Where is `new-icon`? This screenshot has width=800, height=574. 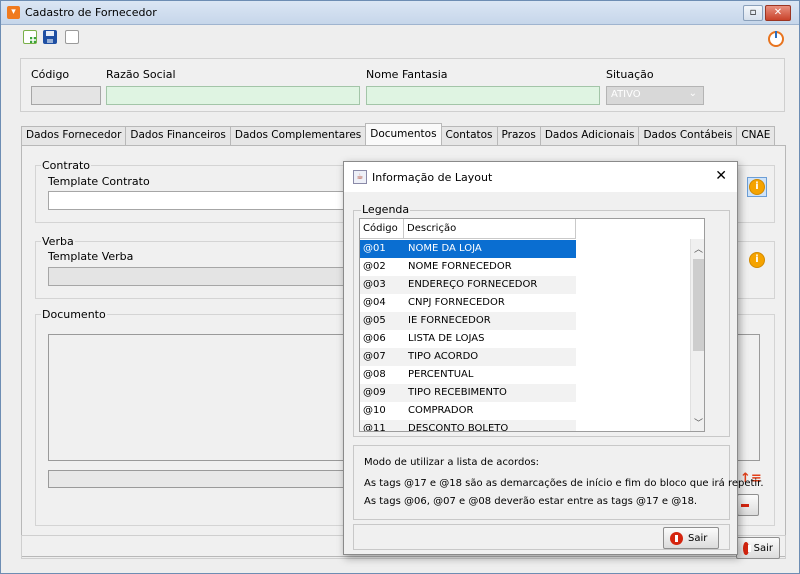 new-icon is located at coordinates (30, 37).